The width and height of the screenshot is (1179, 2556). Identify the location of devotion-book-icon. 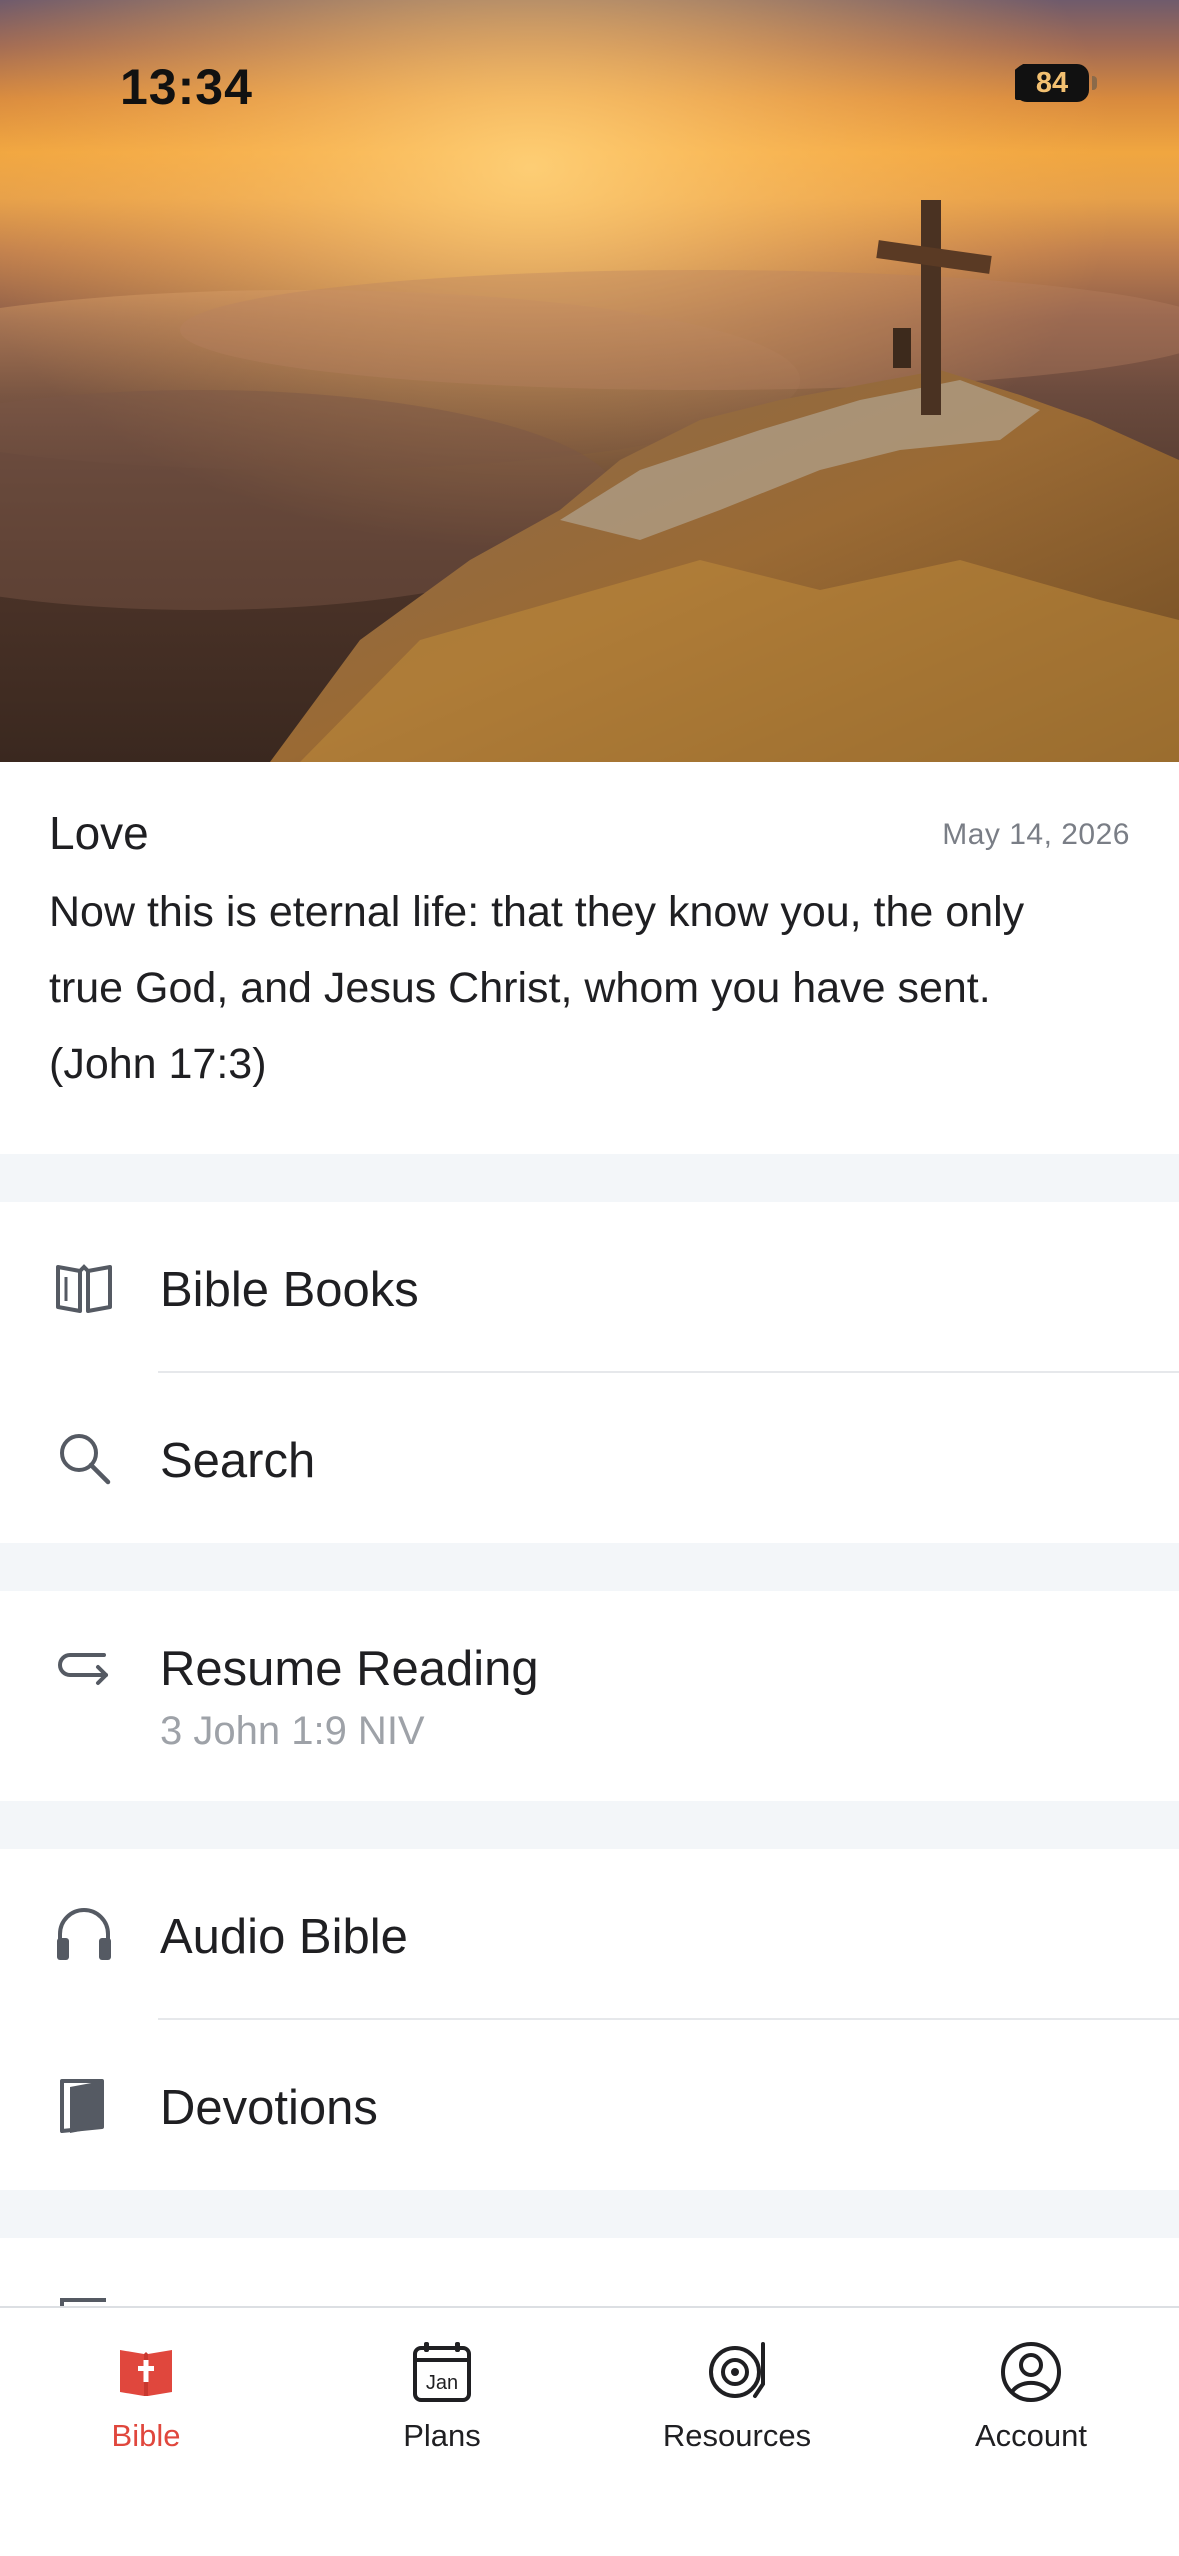
(82, 2106).